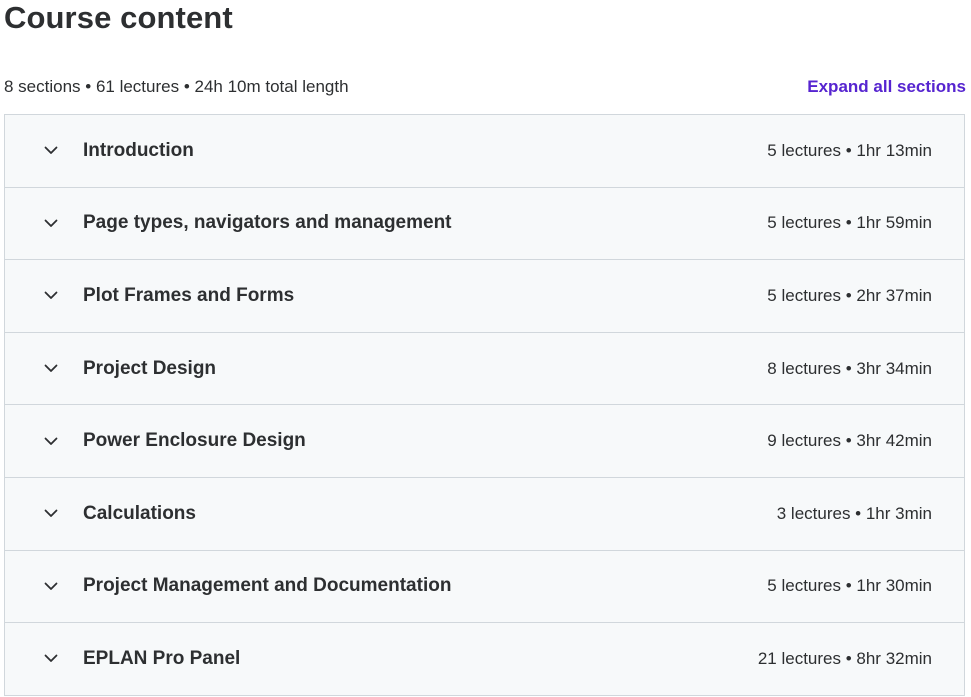  What do you see at coordinates (267, 223) in the screenshot?
I see `section-title: Page types, navigators and management` at bounding box center [267, 223].